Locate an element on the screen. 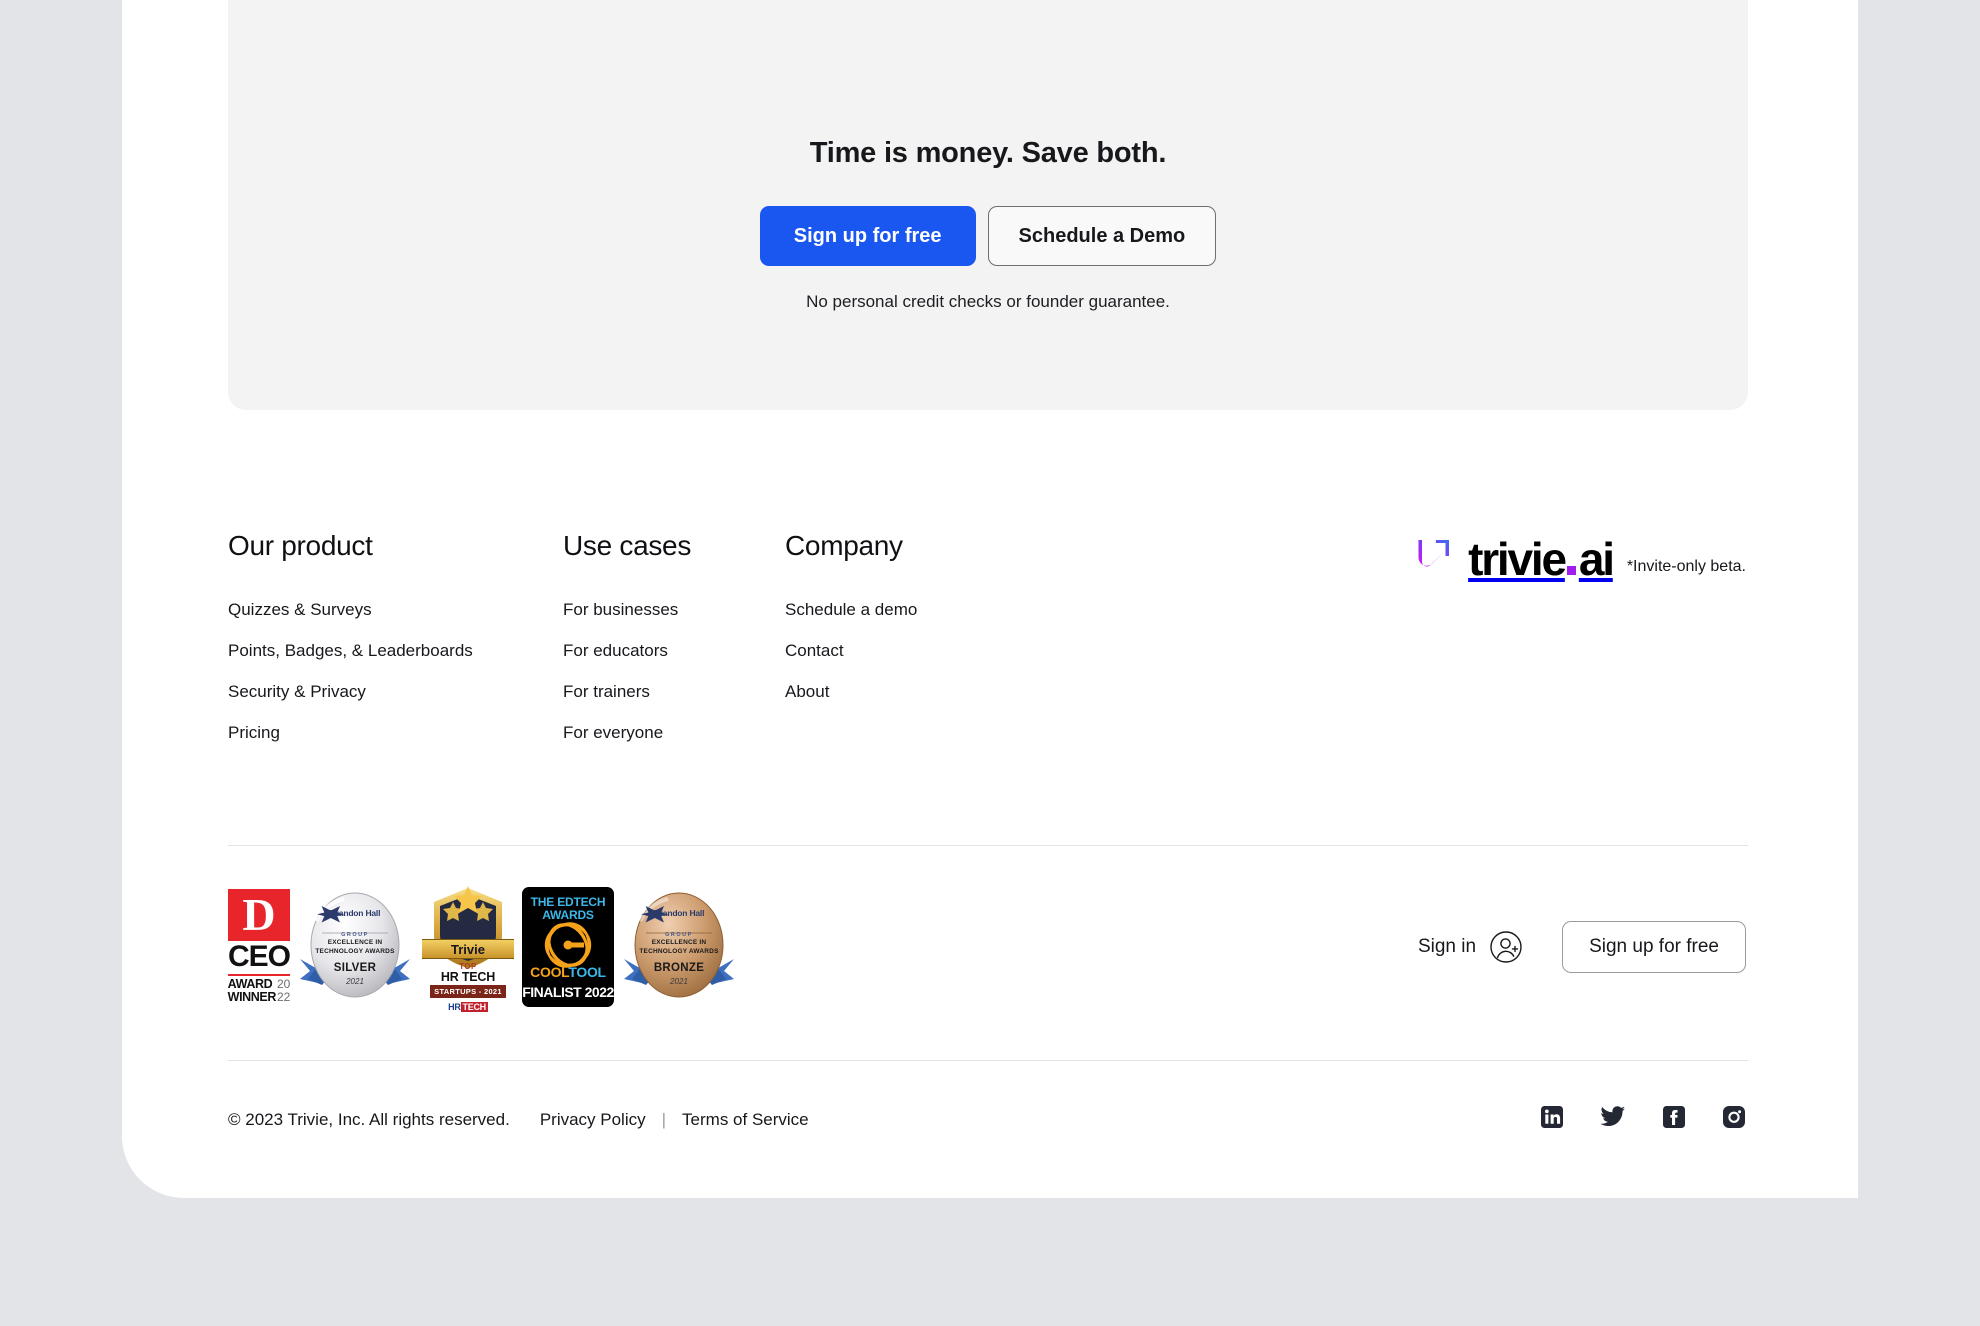 Image resolution: width=1980 pixels, height=1326 pixels. dceo-d-letter: D is located at coordinates (259, 915).